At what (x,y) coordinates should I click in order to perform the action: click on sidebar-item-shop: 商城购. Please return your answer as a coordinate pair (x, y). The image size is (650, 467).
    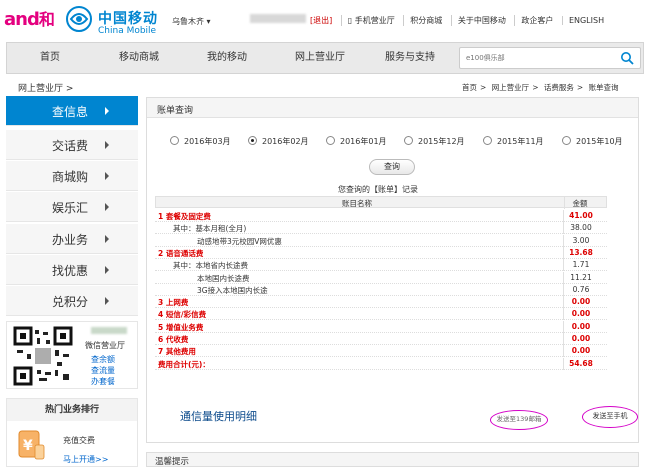
    Looking at the image, I should click on (72, 176).